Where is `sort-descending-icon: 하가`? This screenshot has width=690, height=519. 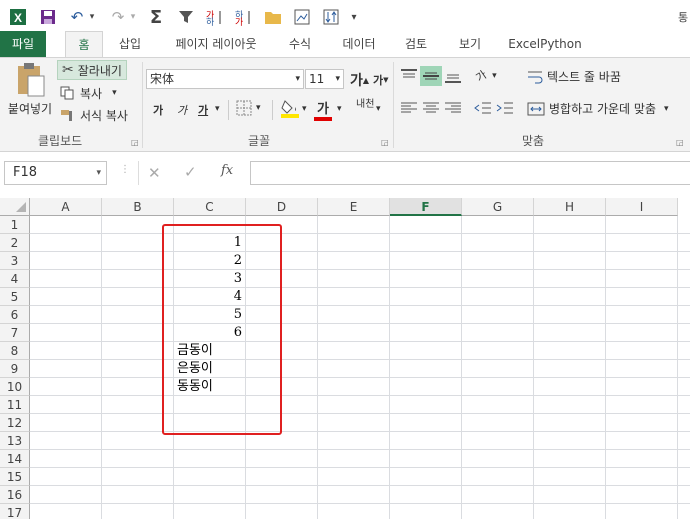 sort-descending-icon: 하가 is located at coordinates (243, 17).